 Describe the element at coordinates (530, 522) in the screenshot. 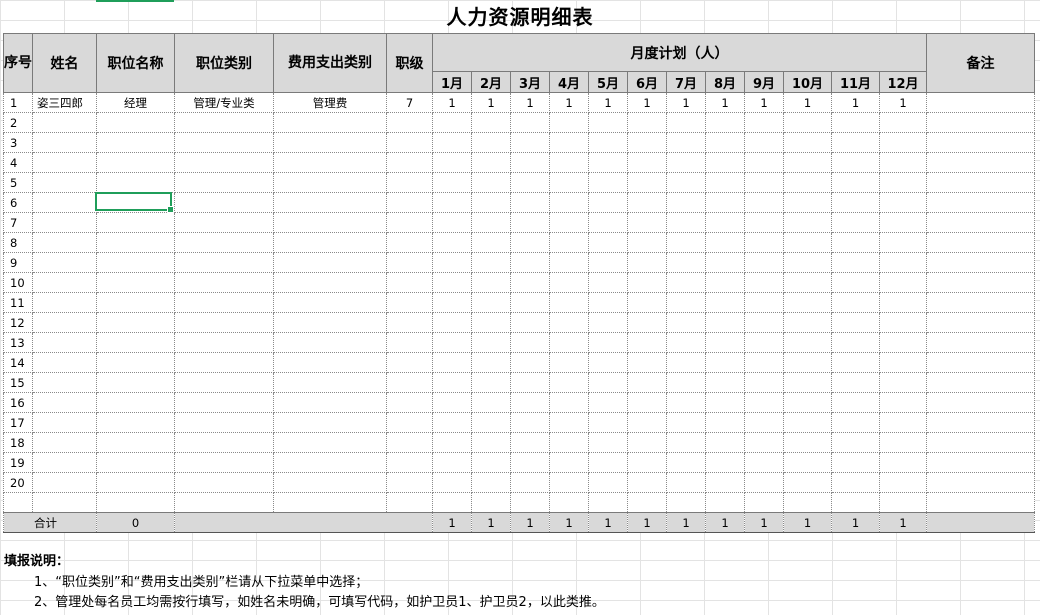

I see `total-month-3: 1` at that location.